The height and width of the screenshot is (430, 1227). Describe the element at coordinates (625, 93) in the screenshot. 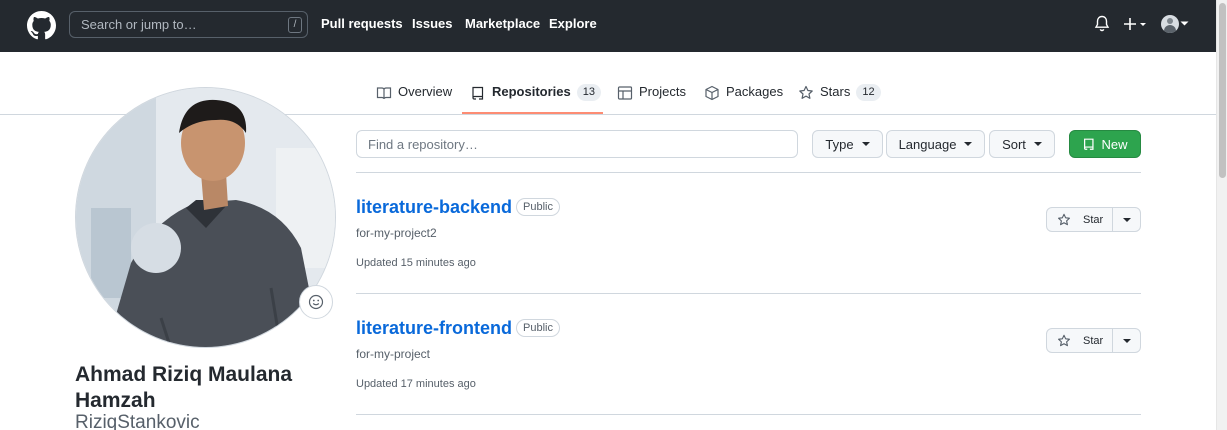

I see `table-icon` at that location.